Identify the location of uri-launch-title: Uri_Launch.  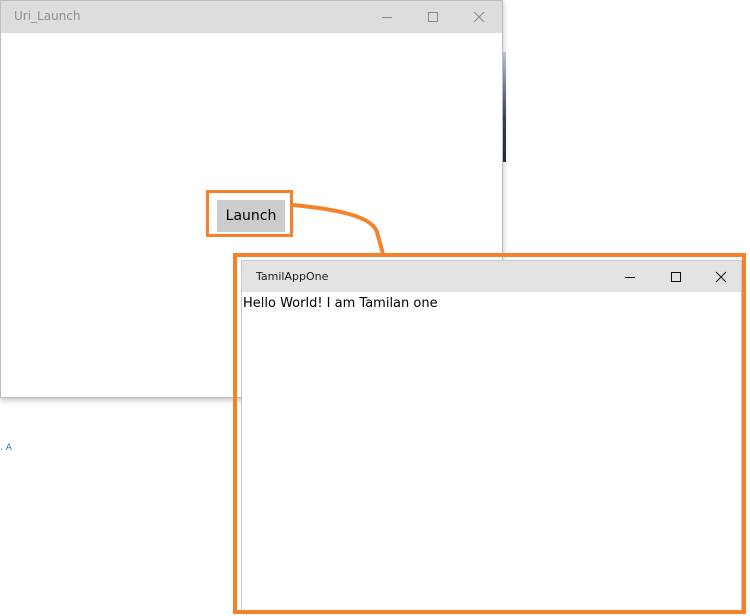
(47, 16).